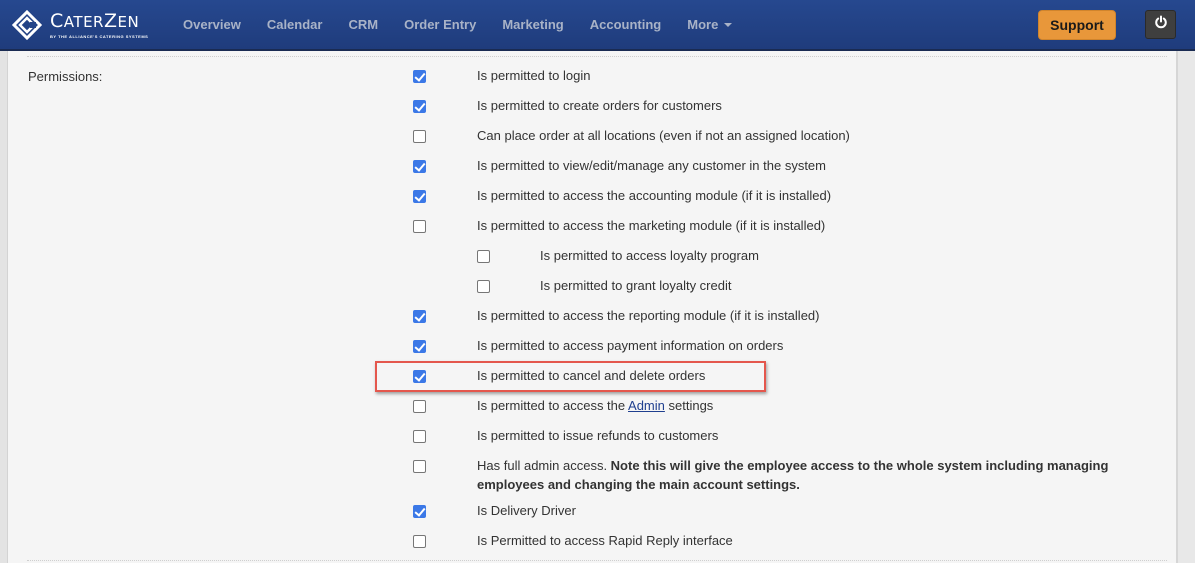 Image resolution: width=1195 pixels, height=563 pixels. What do you see at coordinates (728, 25) in the screenshot?
I see `caret-down-icon` at bounding box center [728, 25].